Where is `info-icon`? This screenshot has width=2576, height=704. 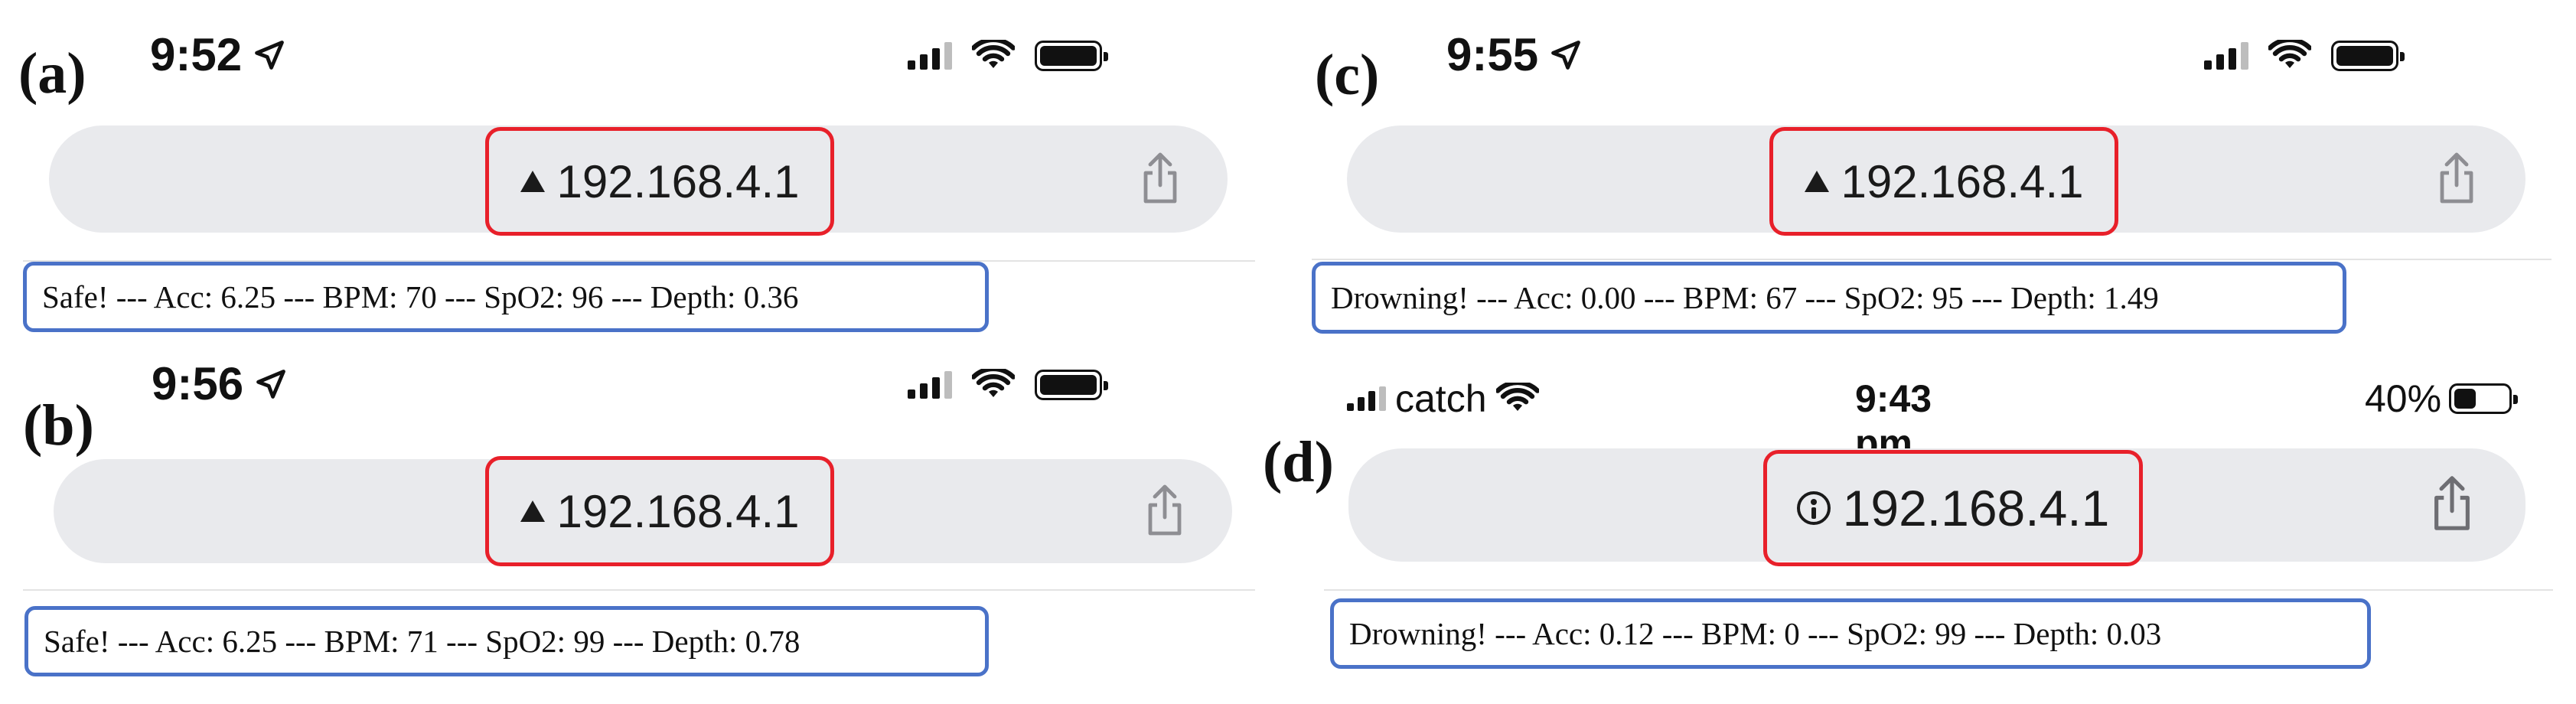 info-icon is located at coordinates (1814, 508).